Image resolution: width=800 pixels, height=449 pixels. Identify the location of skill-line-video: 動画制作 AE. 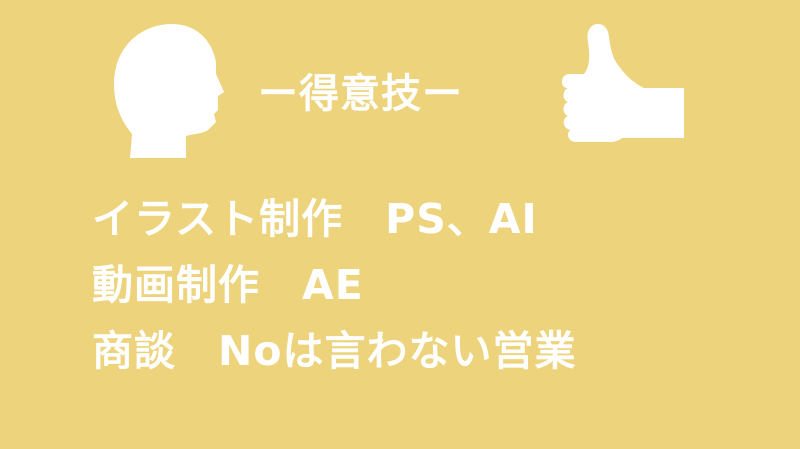
(228, 285).